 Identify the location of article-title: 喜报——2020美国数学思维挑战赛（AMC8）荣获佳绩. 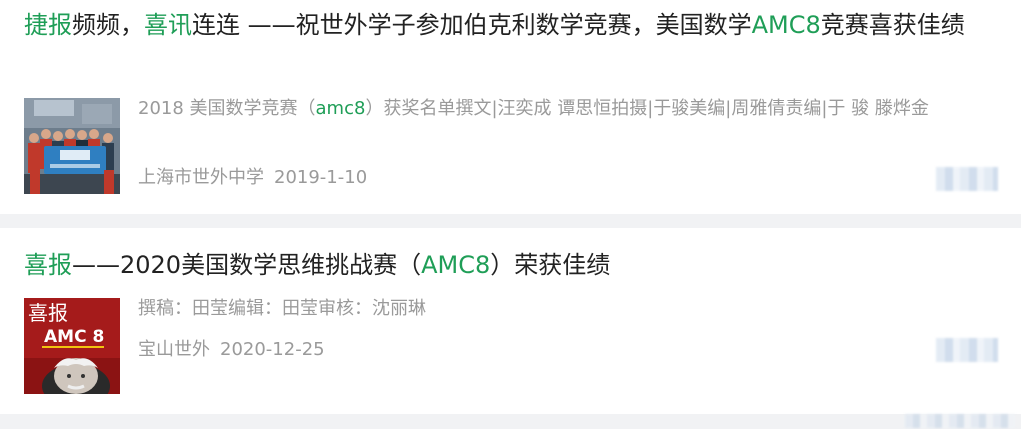
(514, 265).